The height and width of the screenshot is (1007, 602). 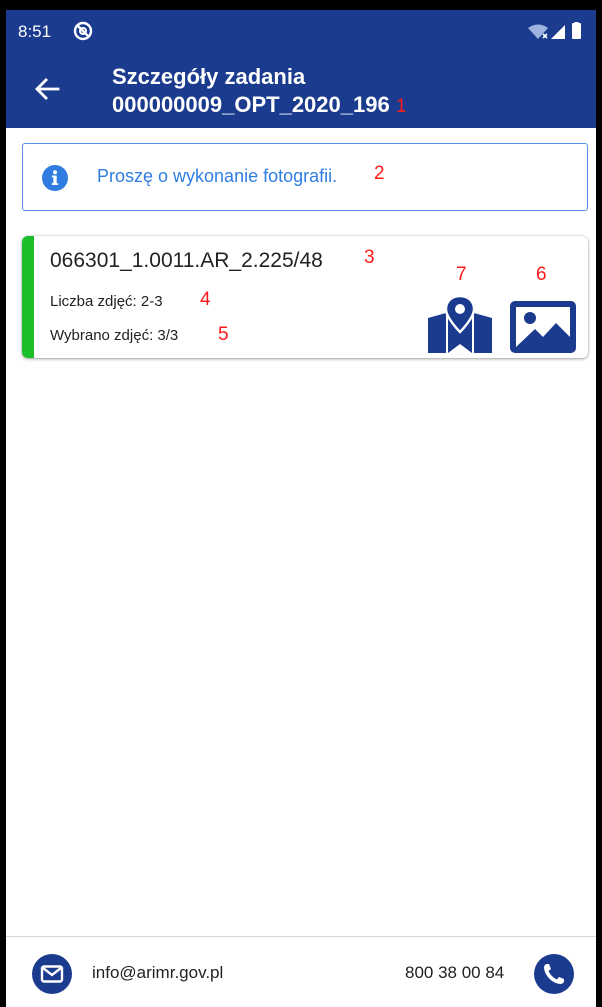 I want to click on map-pin-icon, so click(x=460, y=325).